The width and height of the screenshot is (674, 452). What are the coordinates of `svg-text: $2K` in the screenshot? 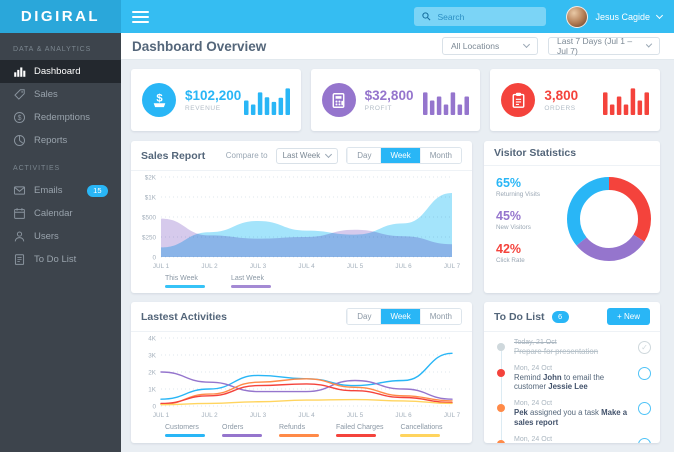 It's located at (151, 177).